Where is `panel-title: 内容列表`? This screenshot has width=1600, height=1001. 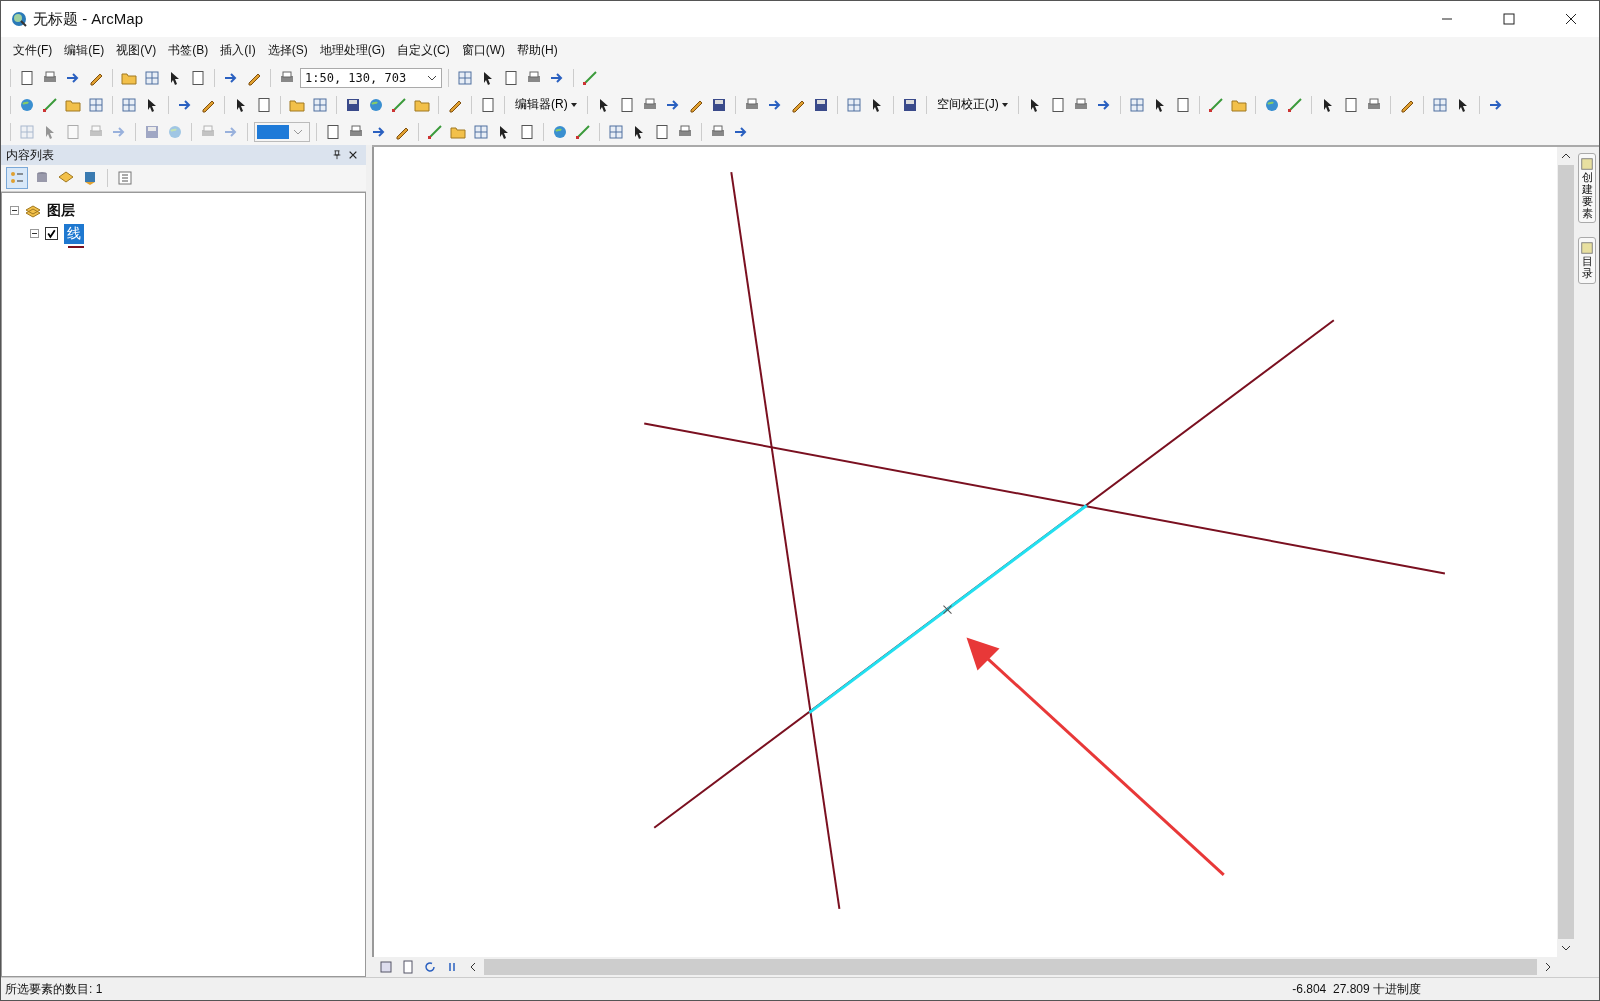
panel-title: 内容列表 is located at coordinates (30, 155).